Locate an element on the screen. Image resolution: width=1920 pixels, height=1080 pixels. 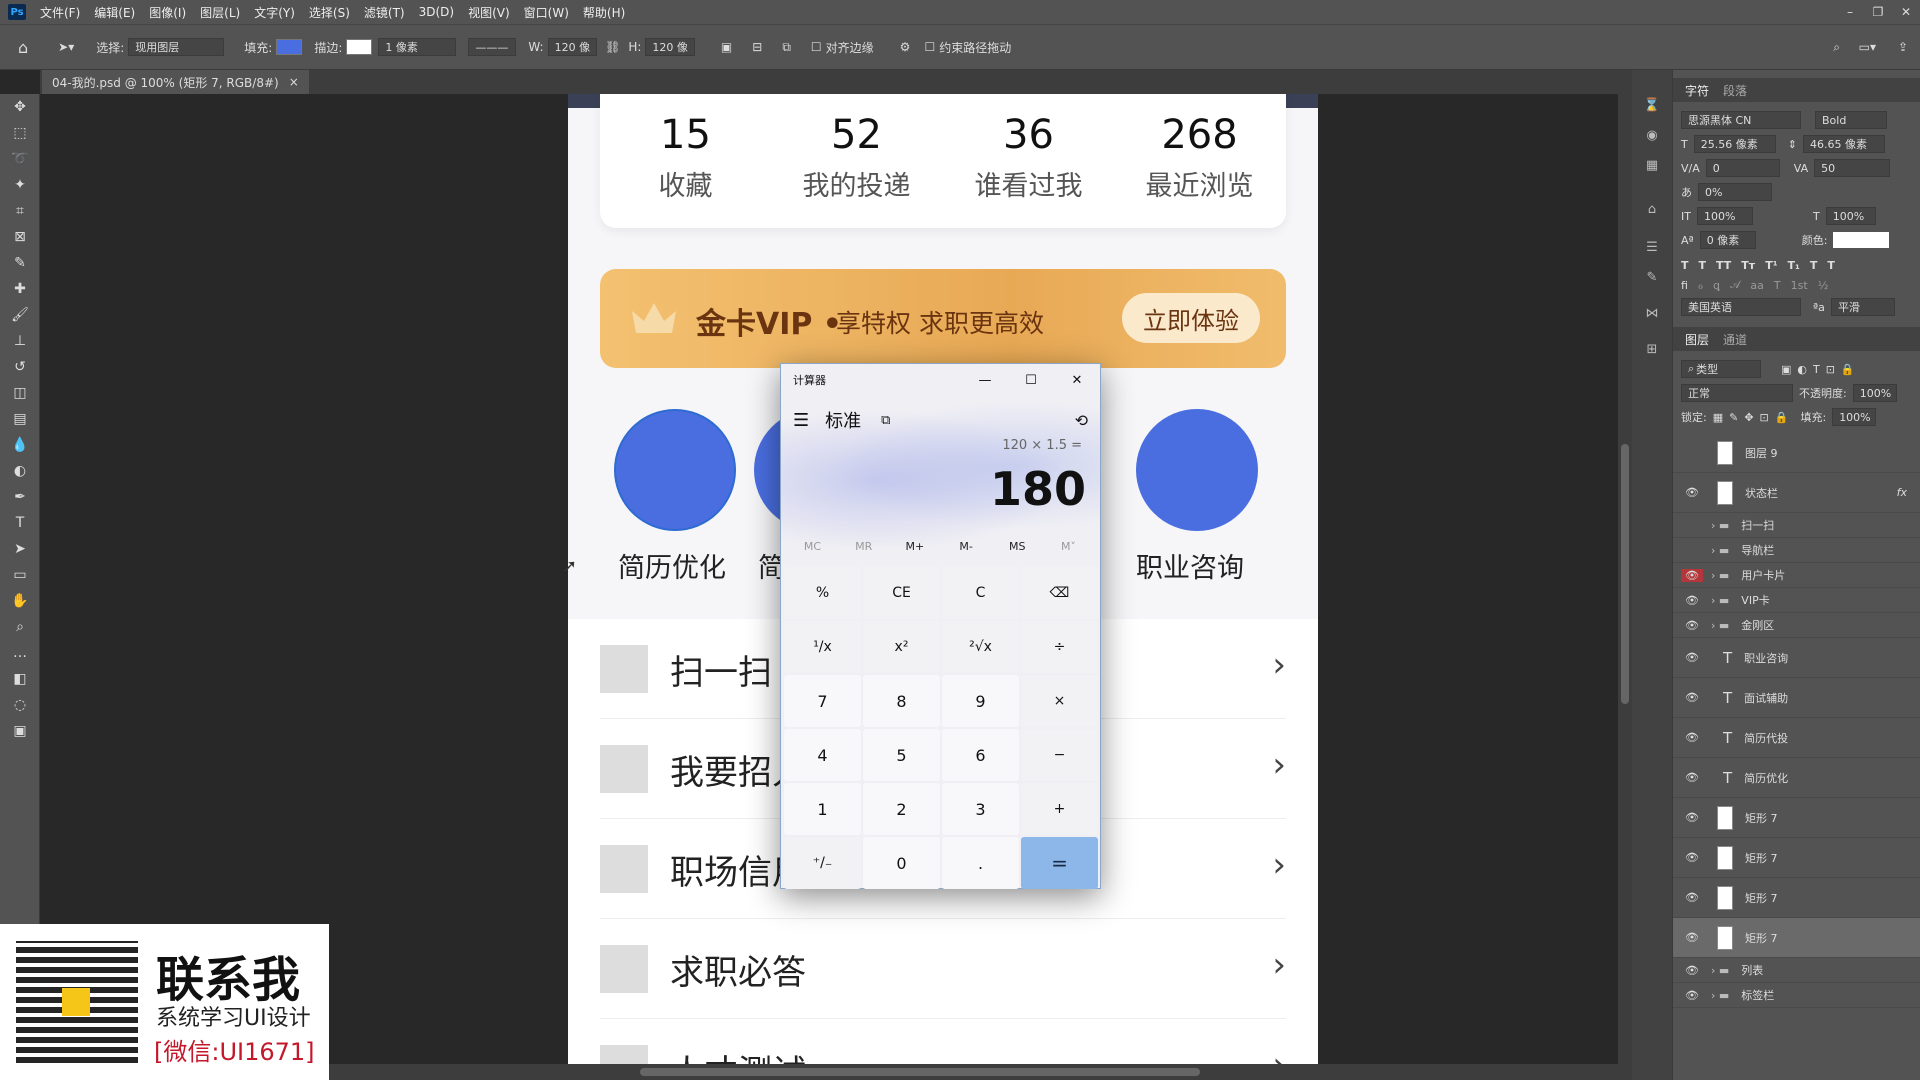
layer-name: 扫一扫 is located at coordinates (1757, 525).